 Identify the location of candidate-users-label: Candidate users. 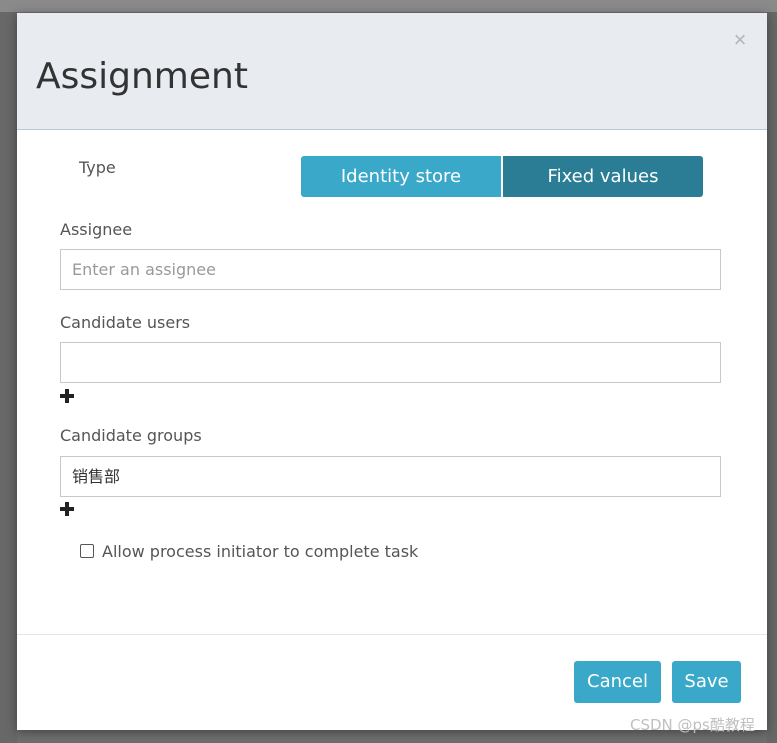
(125, 322).